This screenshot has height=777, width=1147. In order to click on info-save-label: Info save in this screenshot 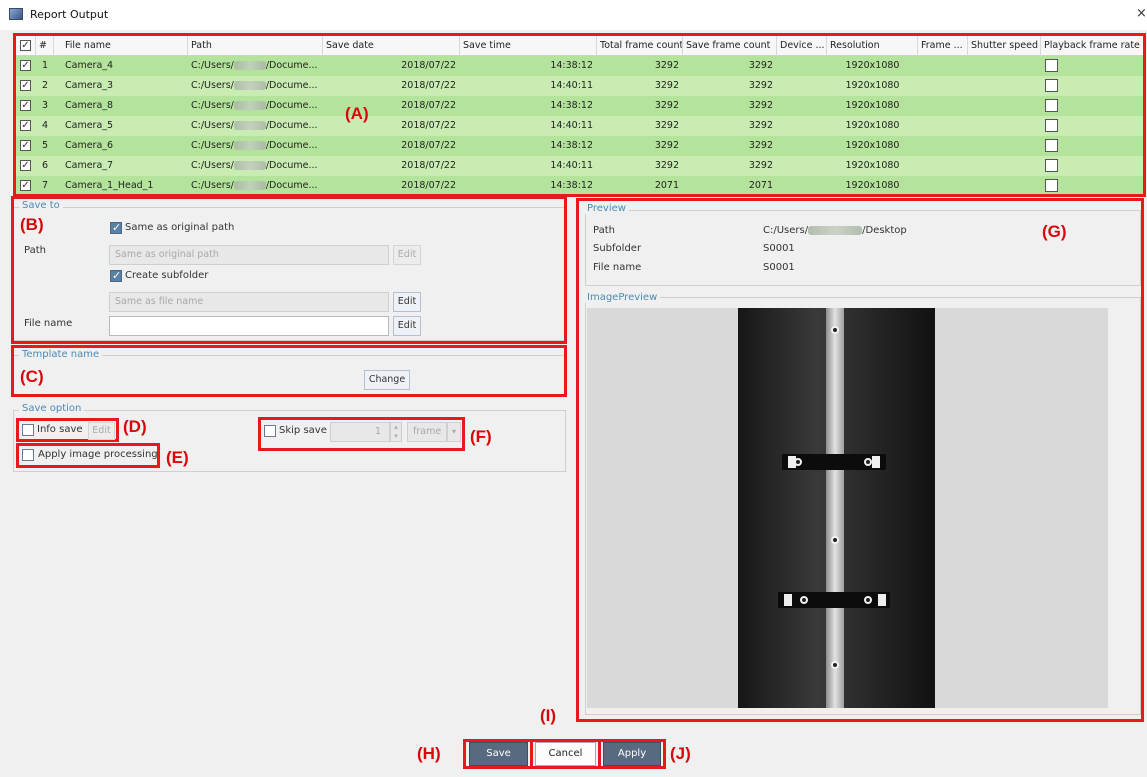, I will do `click(60, 429)`.